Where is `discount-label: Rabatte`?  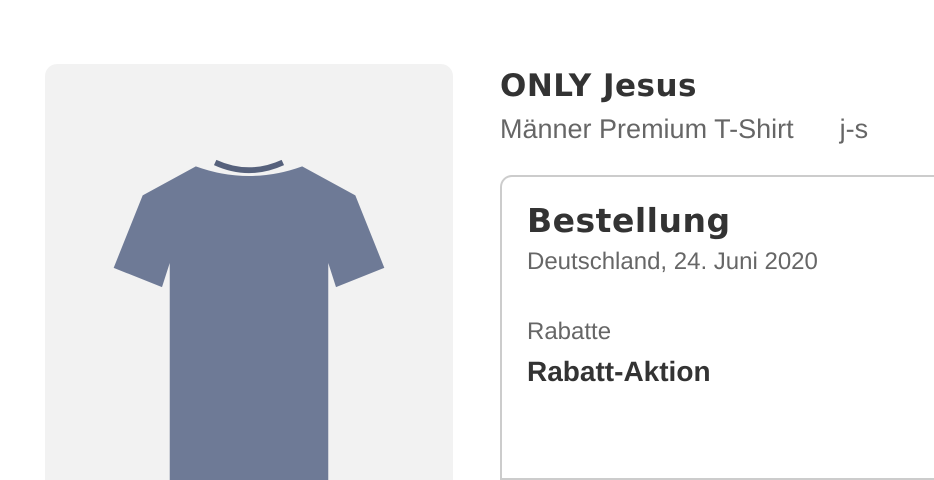 discount-label: Rabatte is located at coordinates (569, 332).